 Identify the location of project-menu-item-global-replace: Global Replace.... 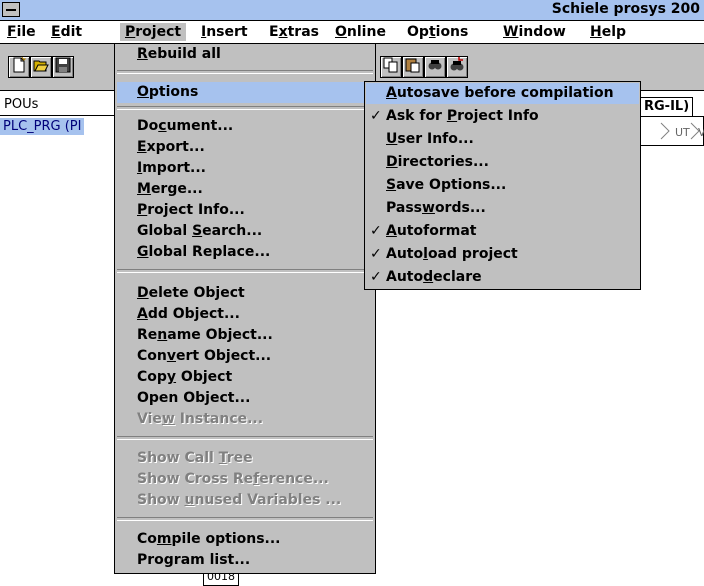
(245, 252).